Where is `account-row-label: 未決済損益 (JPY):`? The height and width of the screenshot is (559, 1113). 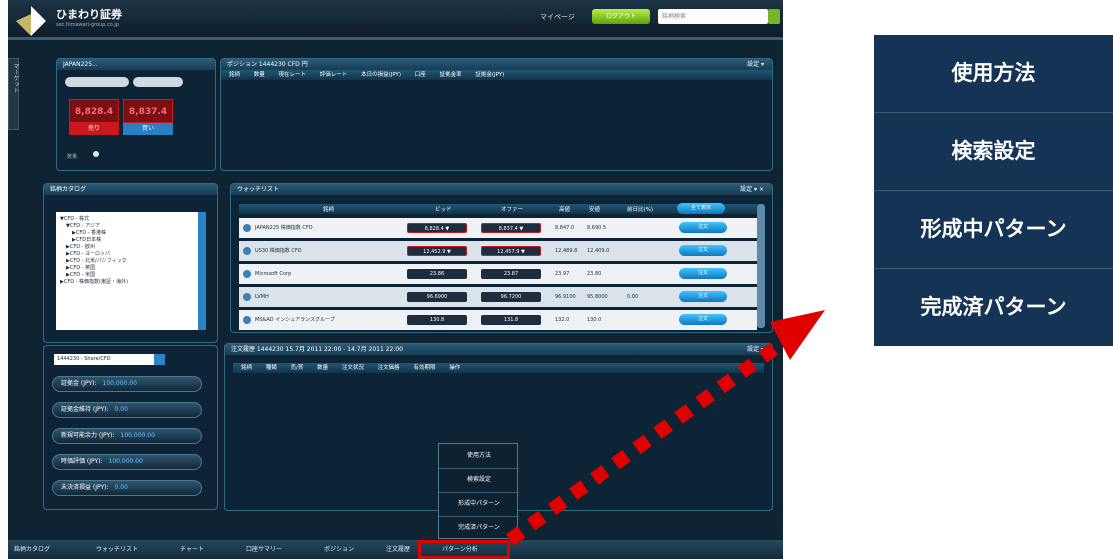
account-row-label: 未決済損益 (JPY): is located at coordinates (85, 487).